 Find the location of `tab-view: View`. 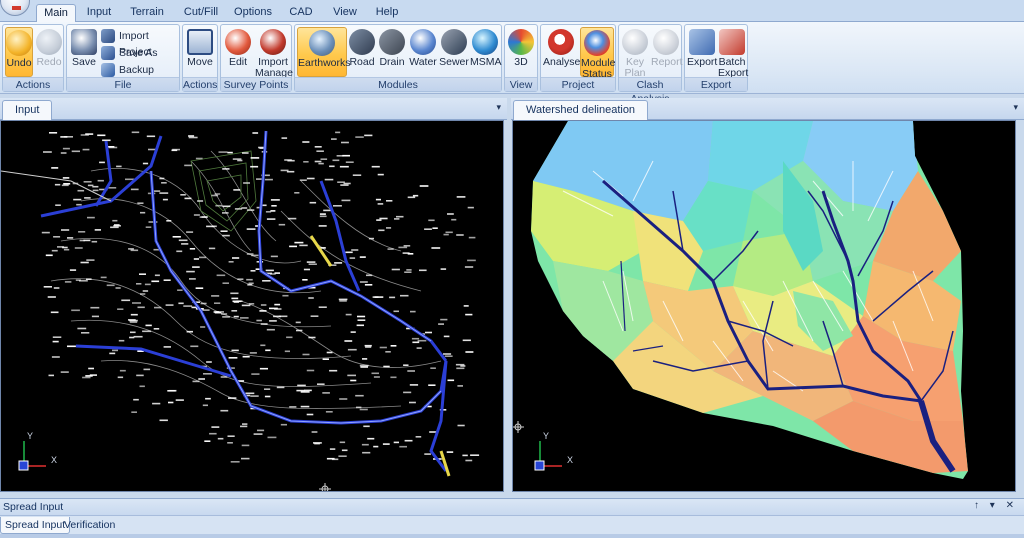

tab-view: View is located at coordinates (345, 13).